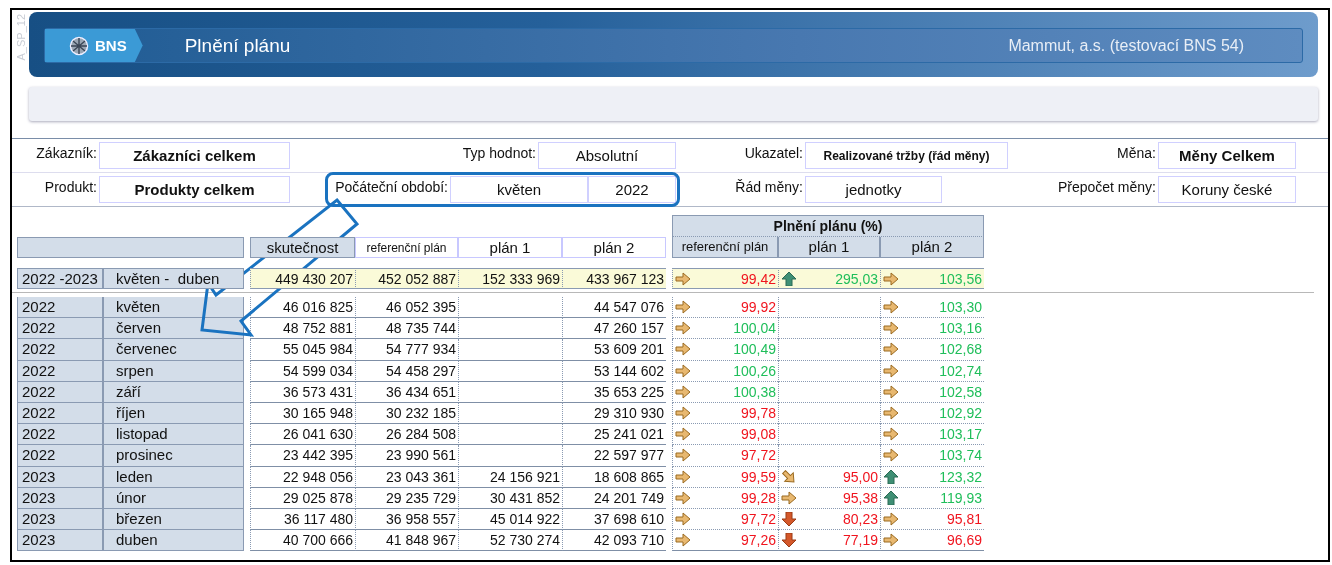 The image size is (1332, 565). I want to click on page-title: Plnění plánu, so click(237, 45).